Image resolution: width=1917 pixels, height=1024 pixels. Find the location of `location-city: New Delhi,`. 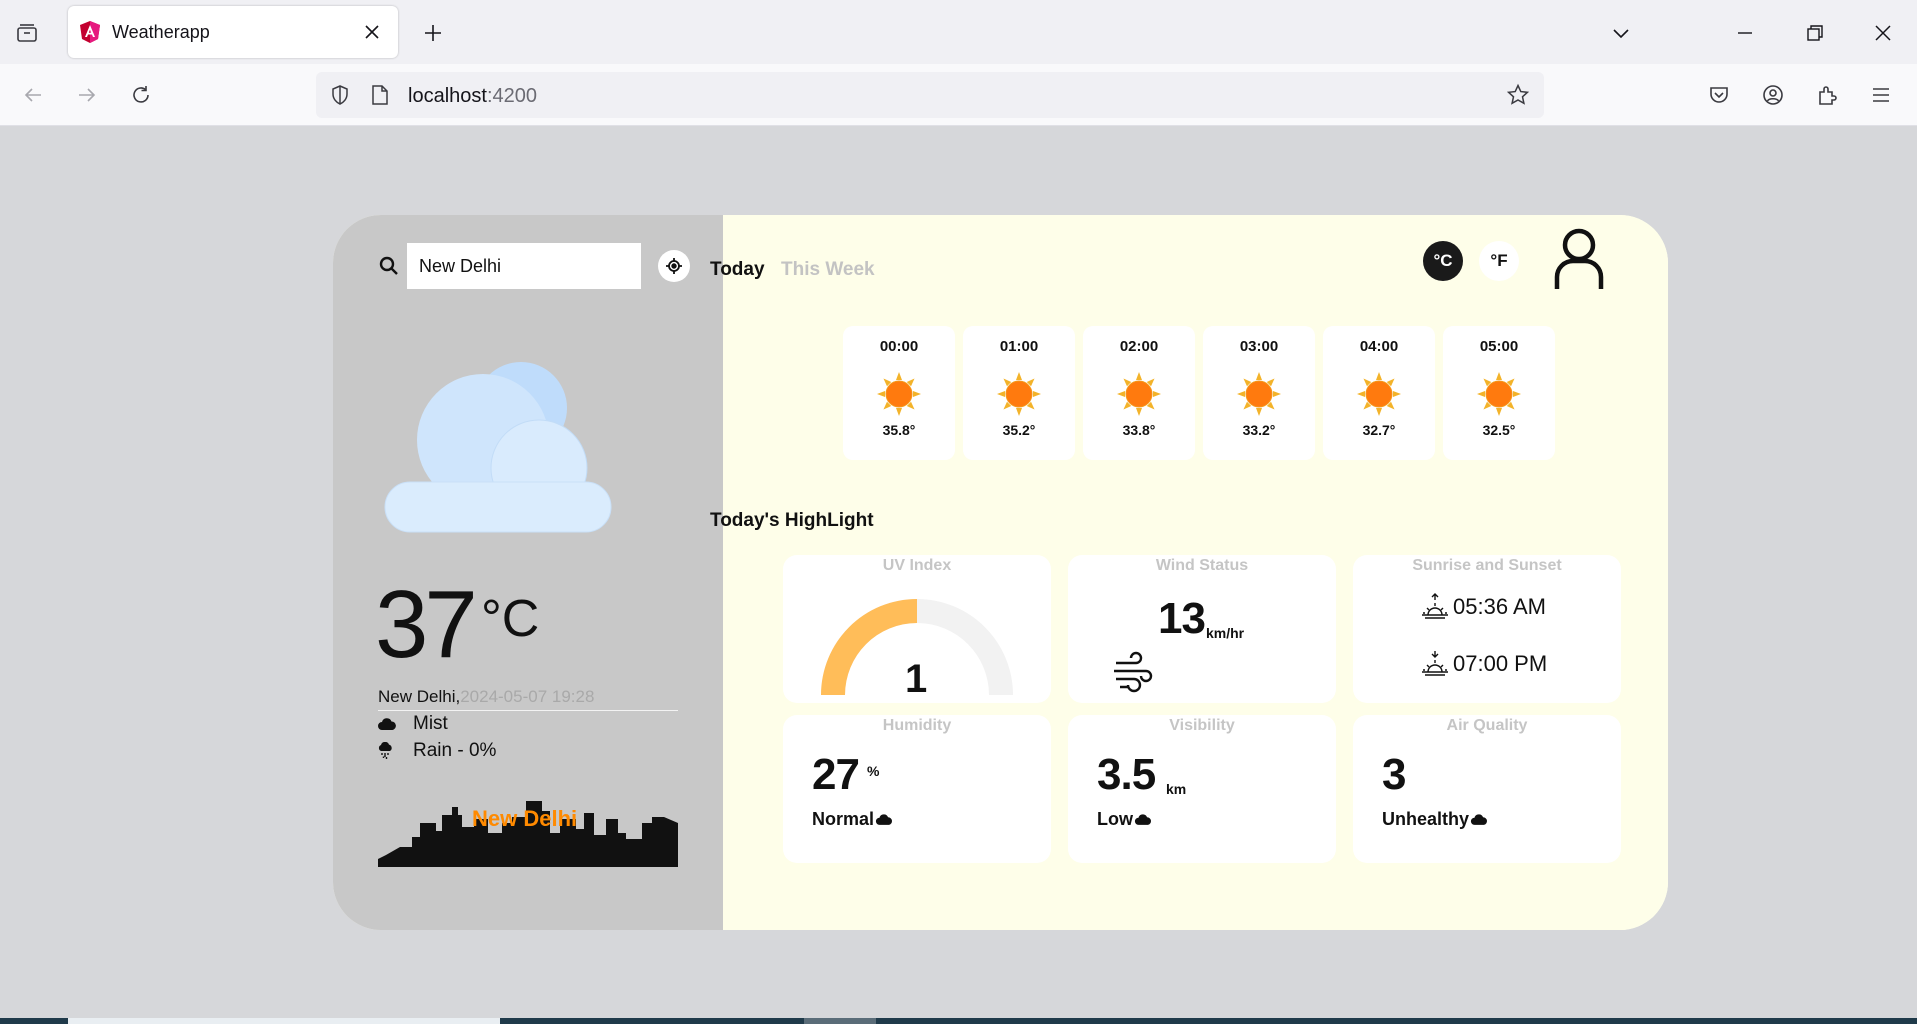

location-city: New Delhi, is located at coordinates (419, 696).